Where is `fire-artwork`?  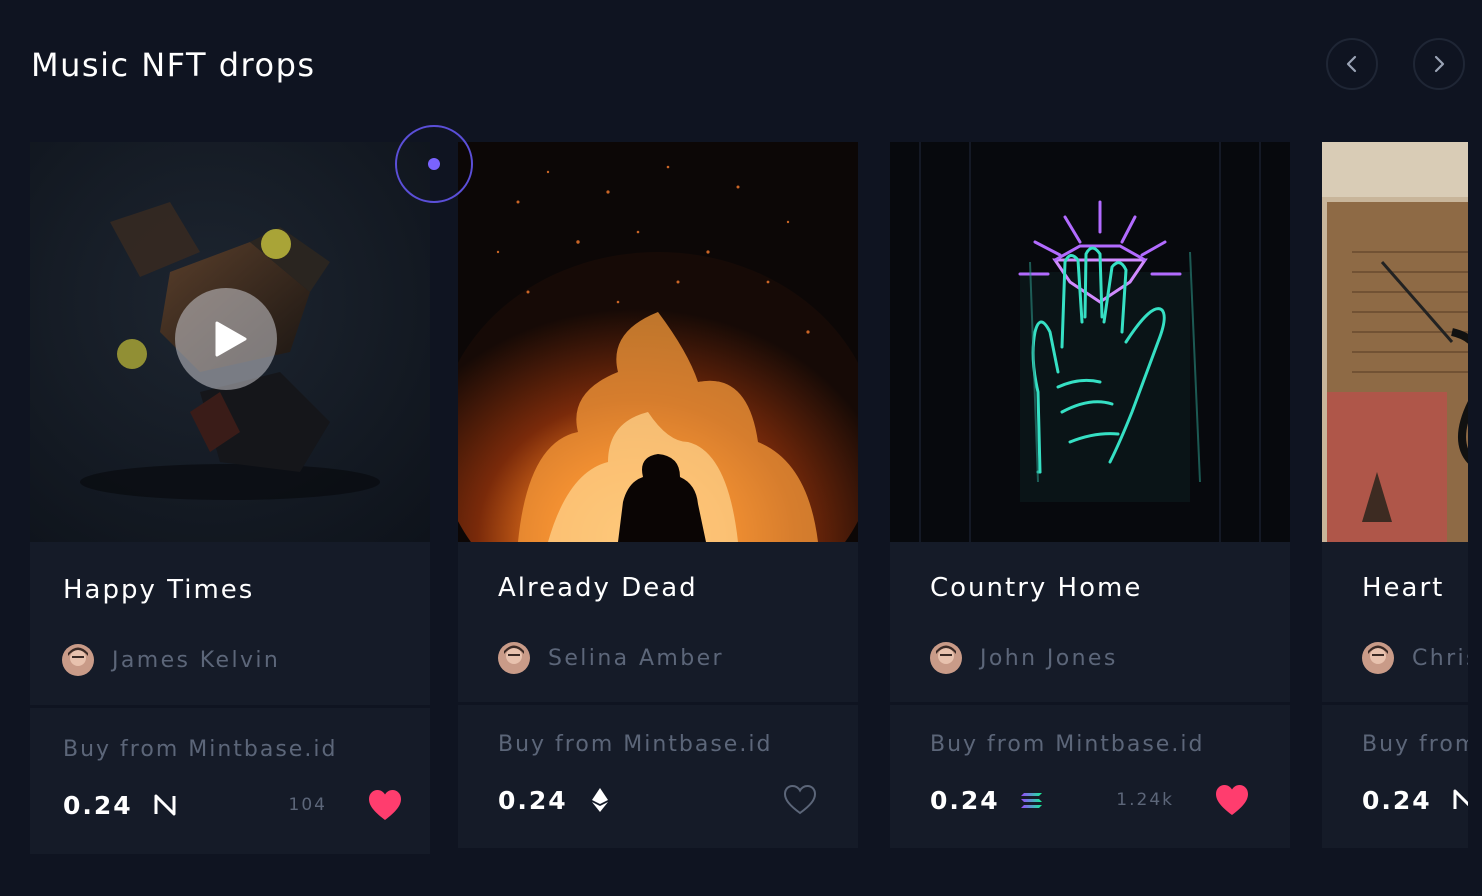
fire-artwork is located at coordinates (658, 342).